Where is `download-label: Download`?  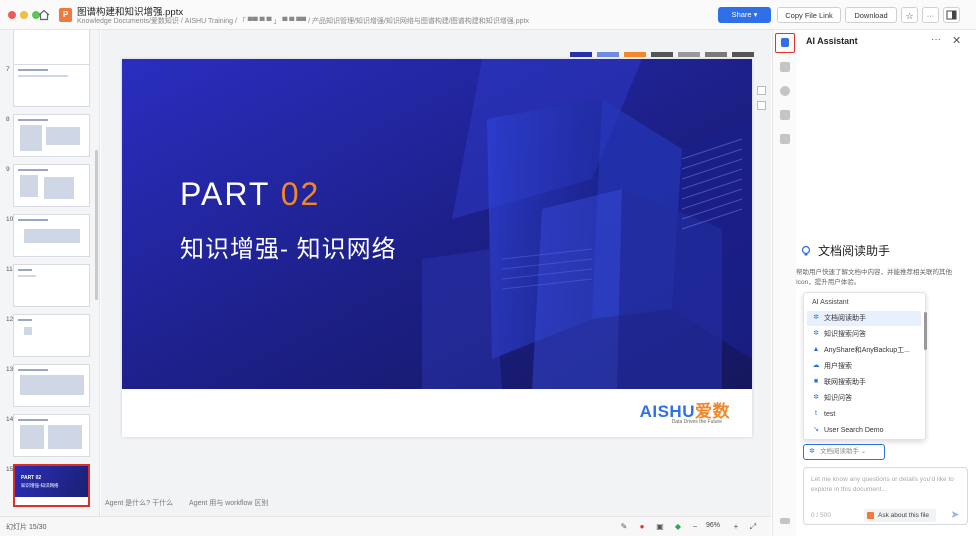 download-label: Download is located at coordinates (871, 15).